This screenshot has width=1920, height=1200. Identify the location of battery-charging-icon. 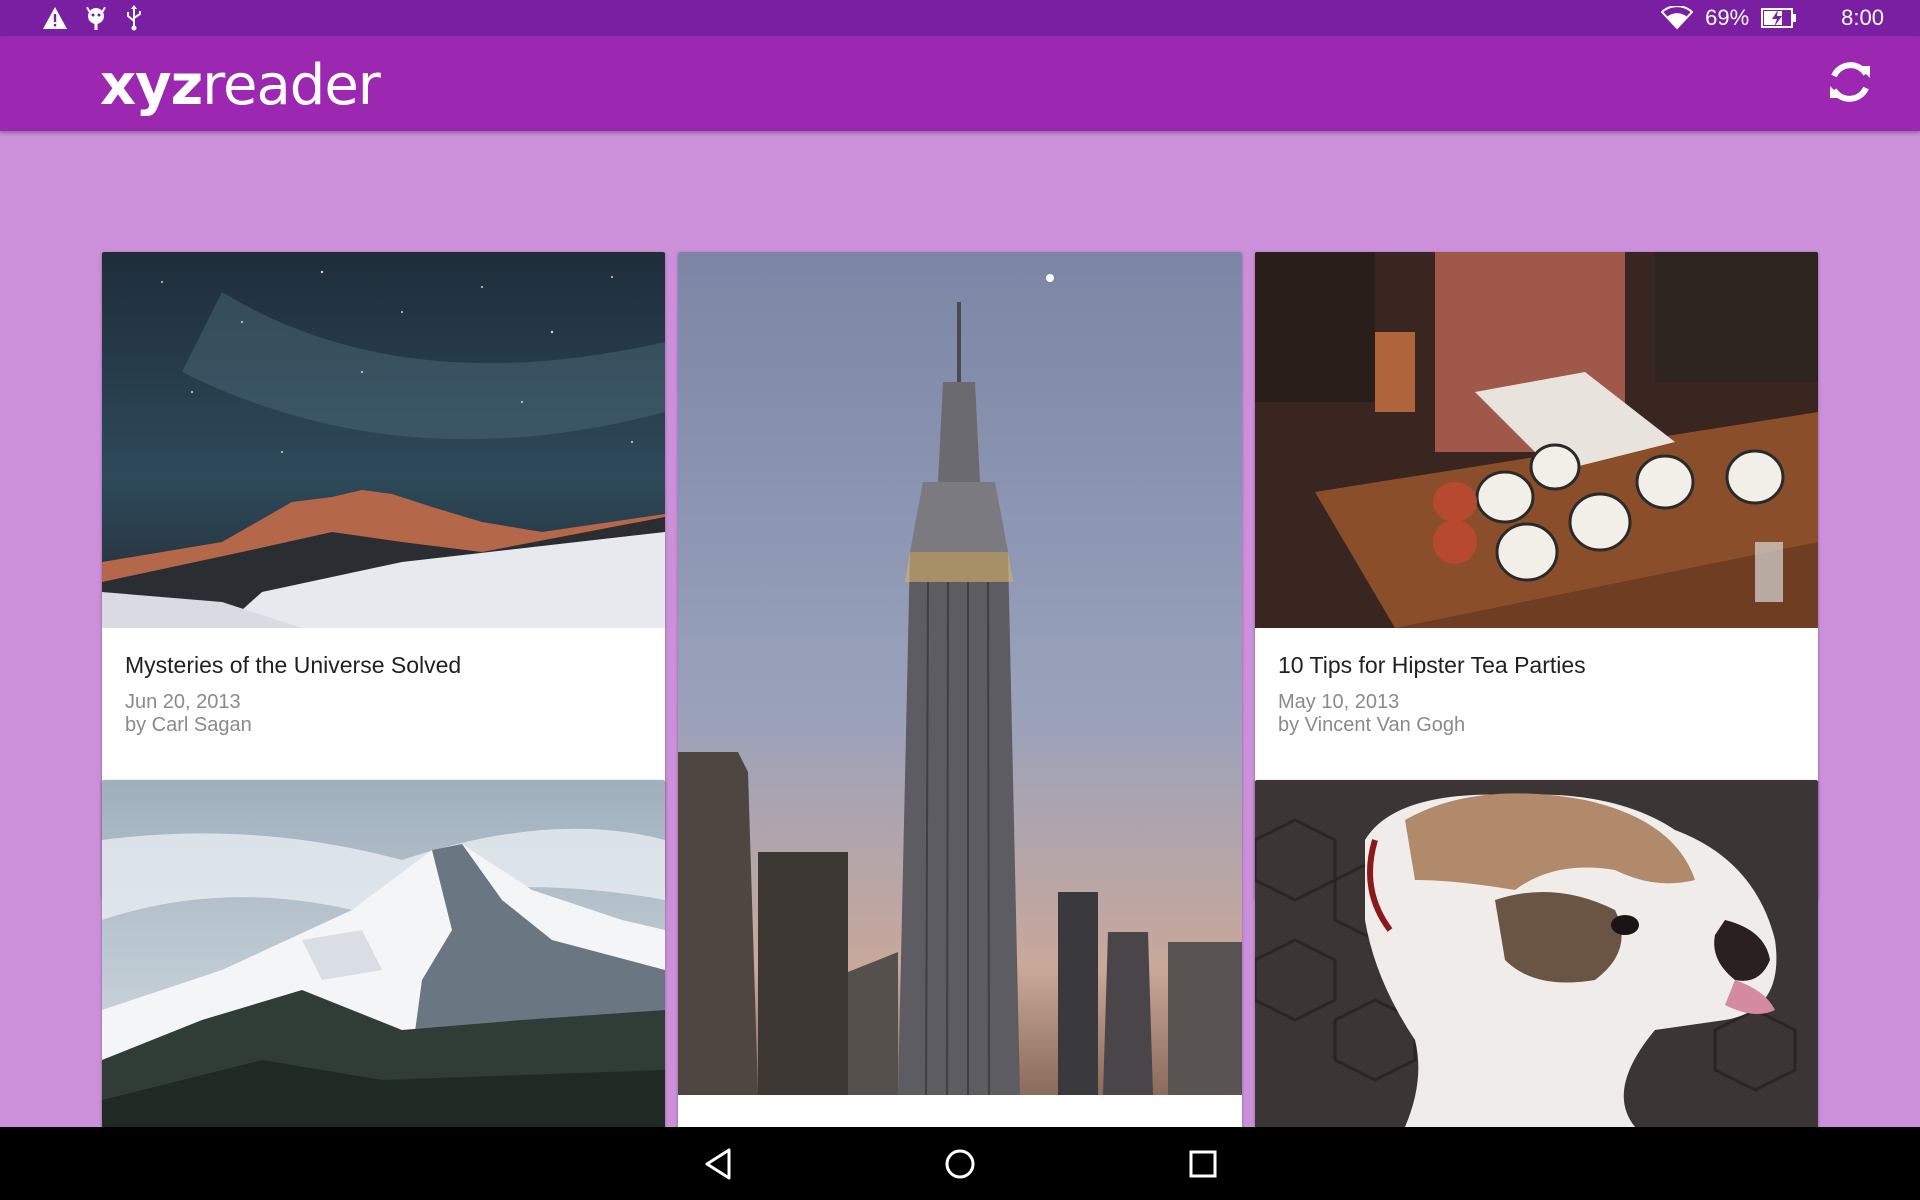
(1779, 18).